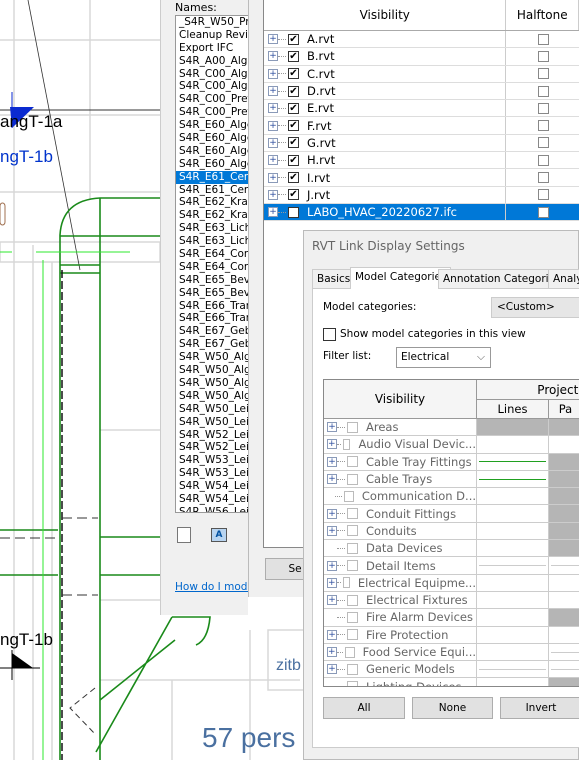  Describe the element at coordinates (443, 357) in the screenshot. I see `filter-list-select: Electrical ⌵` at that location.